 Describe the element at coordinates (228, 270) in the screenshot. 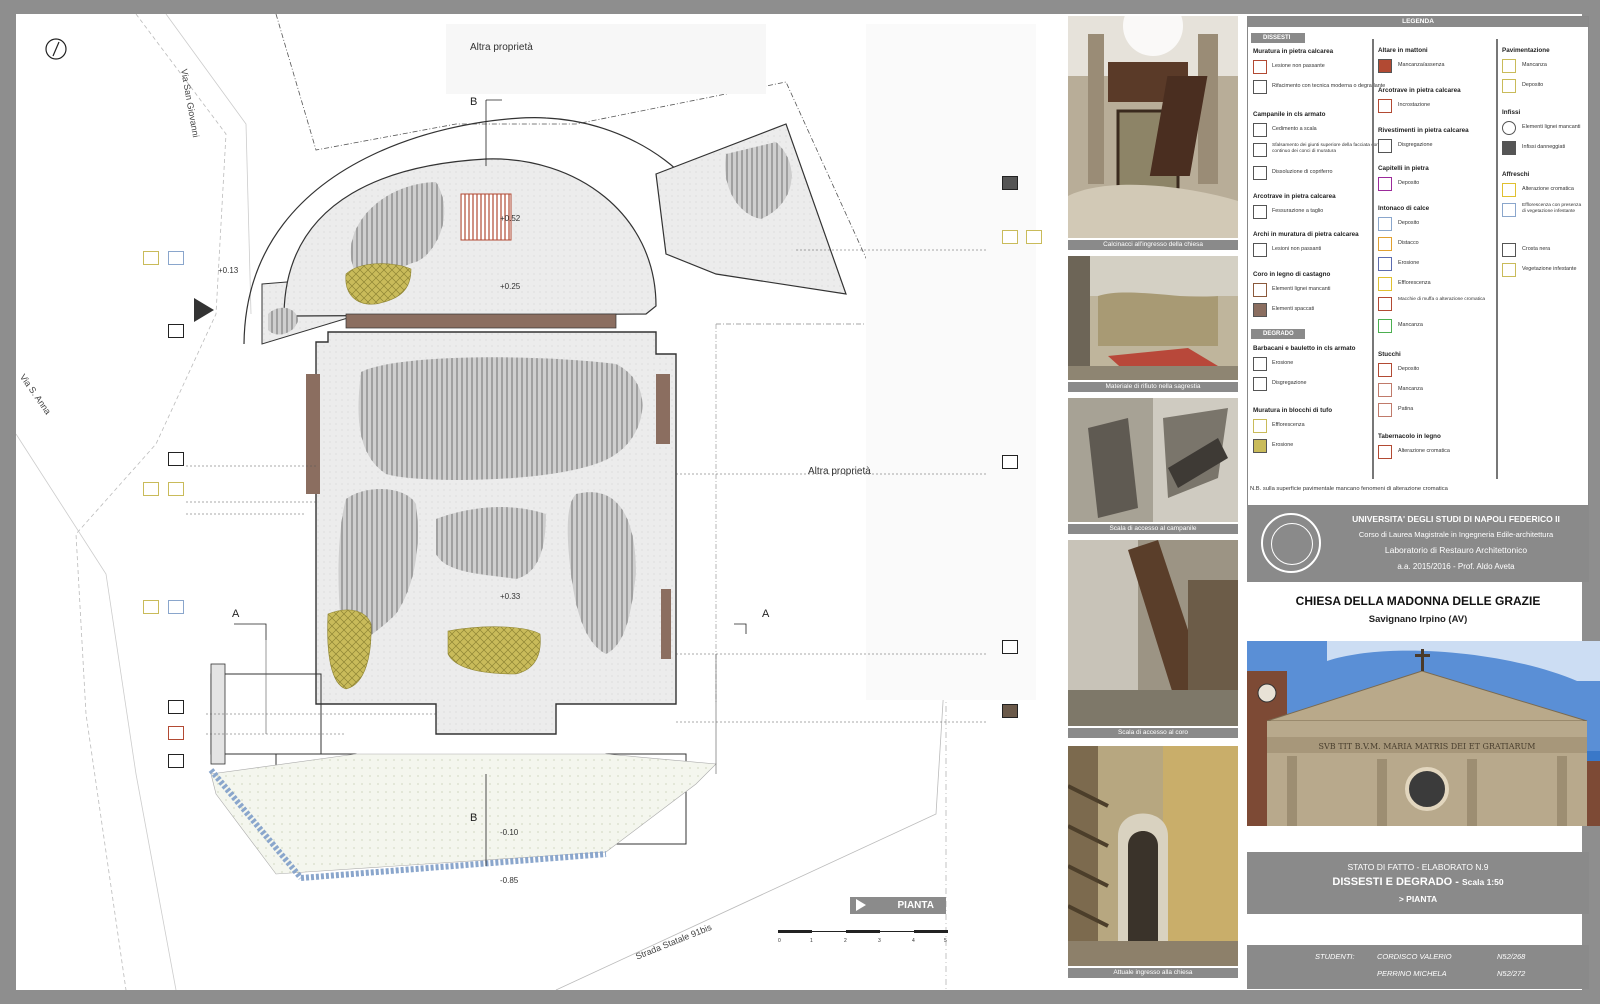

I see `level-mark: +0.13` at that location.